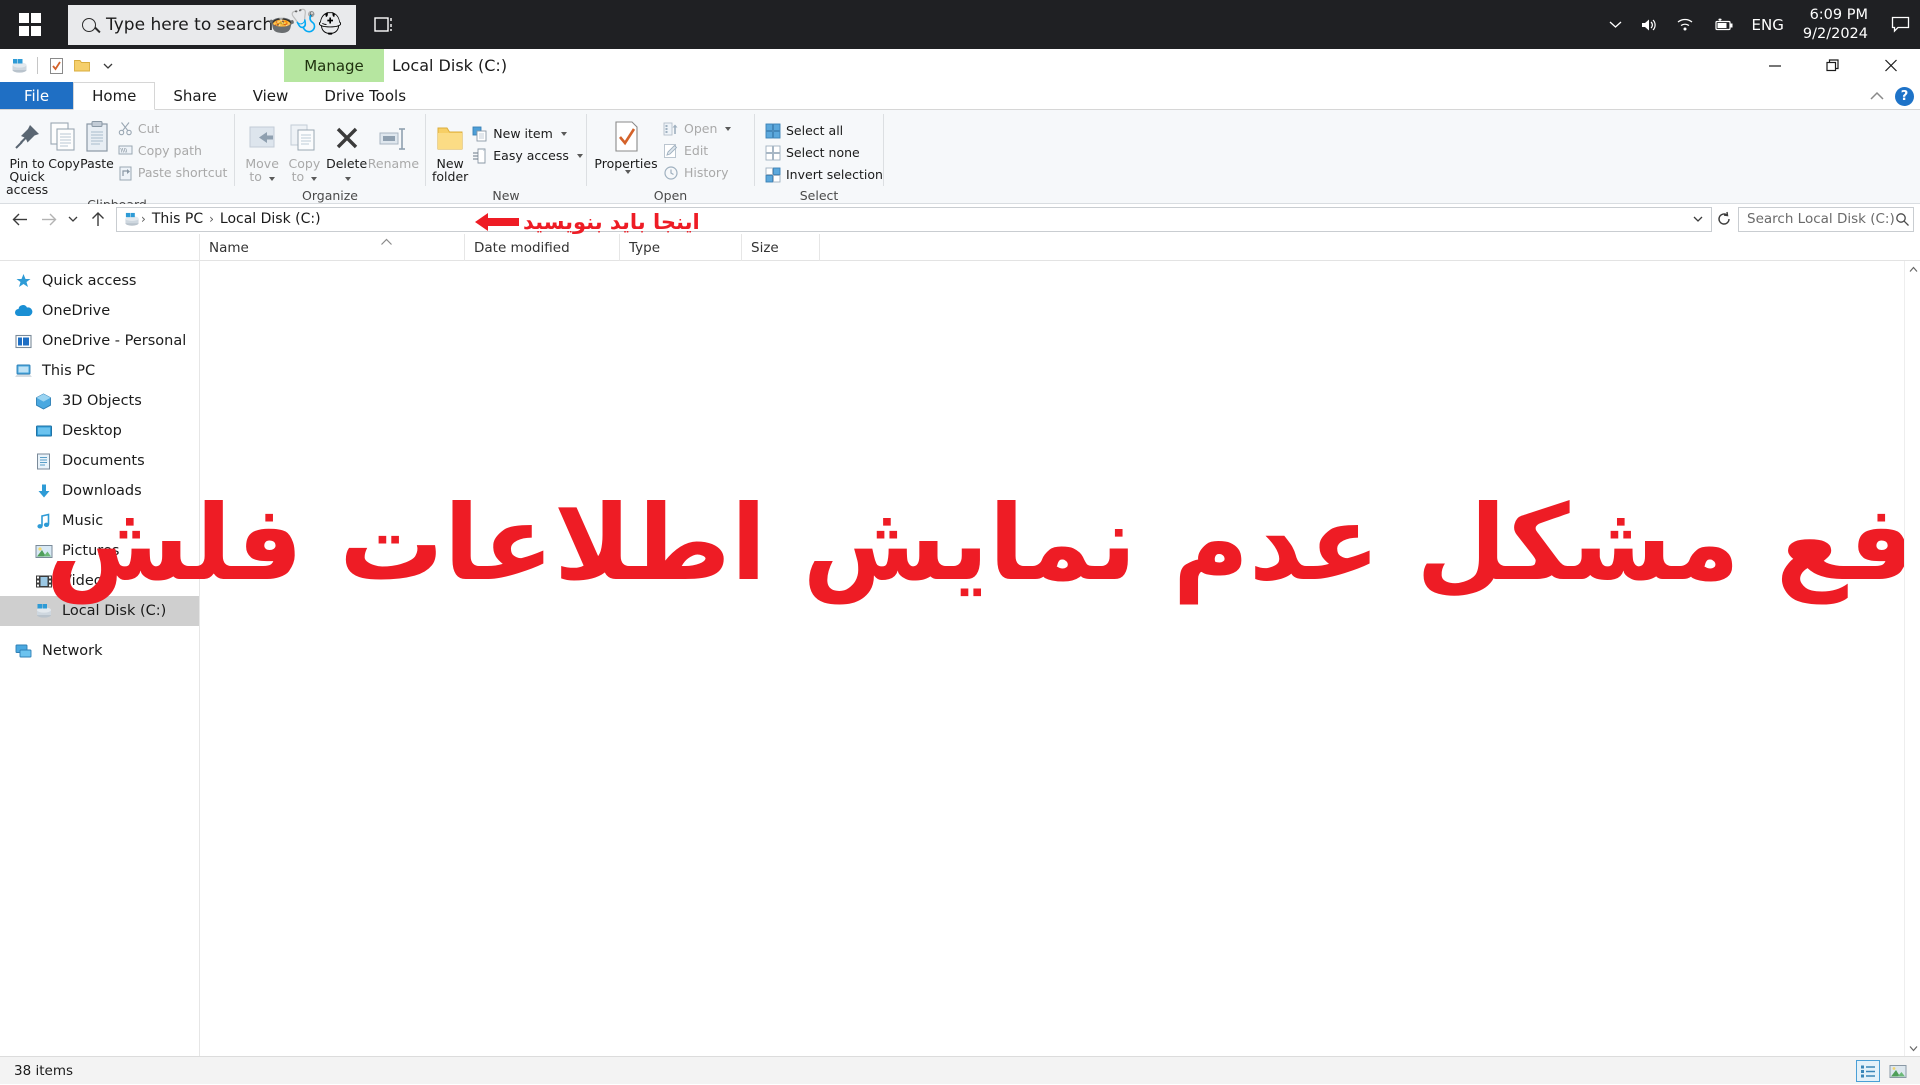 The width and height of the screenshot is (1920, 1085). What do you see at coordinates (304, 21) in the screenshot?
I see `stethoscope-icon: 🩺` at bounding box center [304, 21].